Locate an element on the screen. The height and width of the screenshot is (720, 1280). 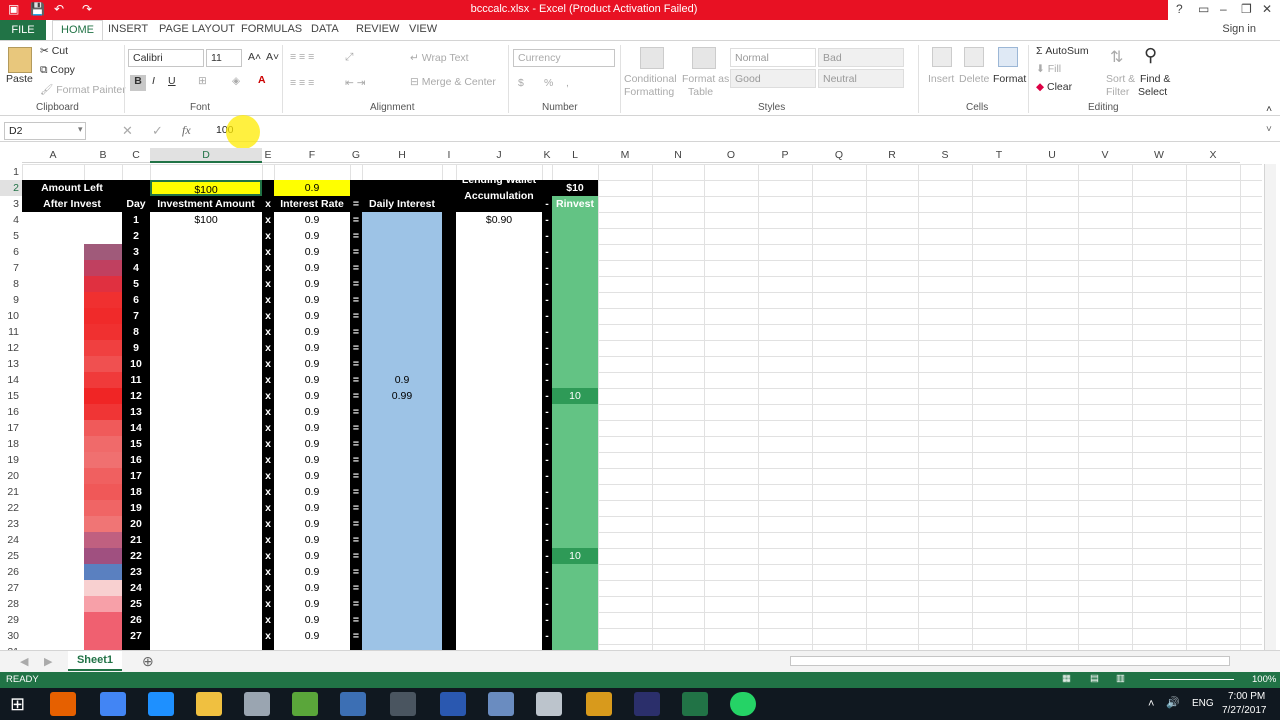
column-header: C is located at coordinates (136, 155).